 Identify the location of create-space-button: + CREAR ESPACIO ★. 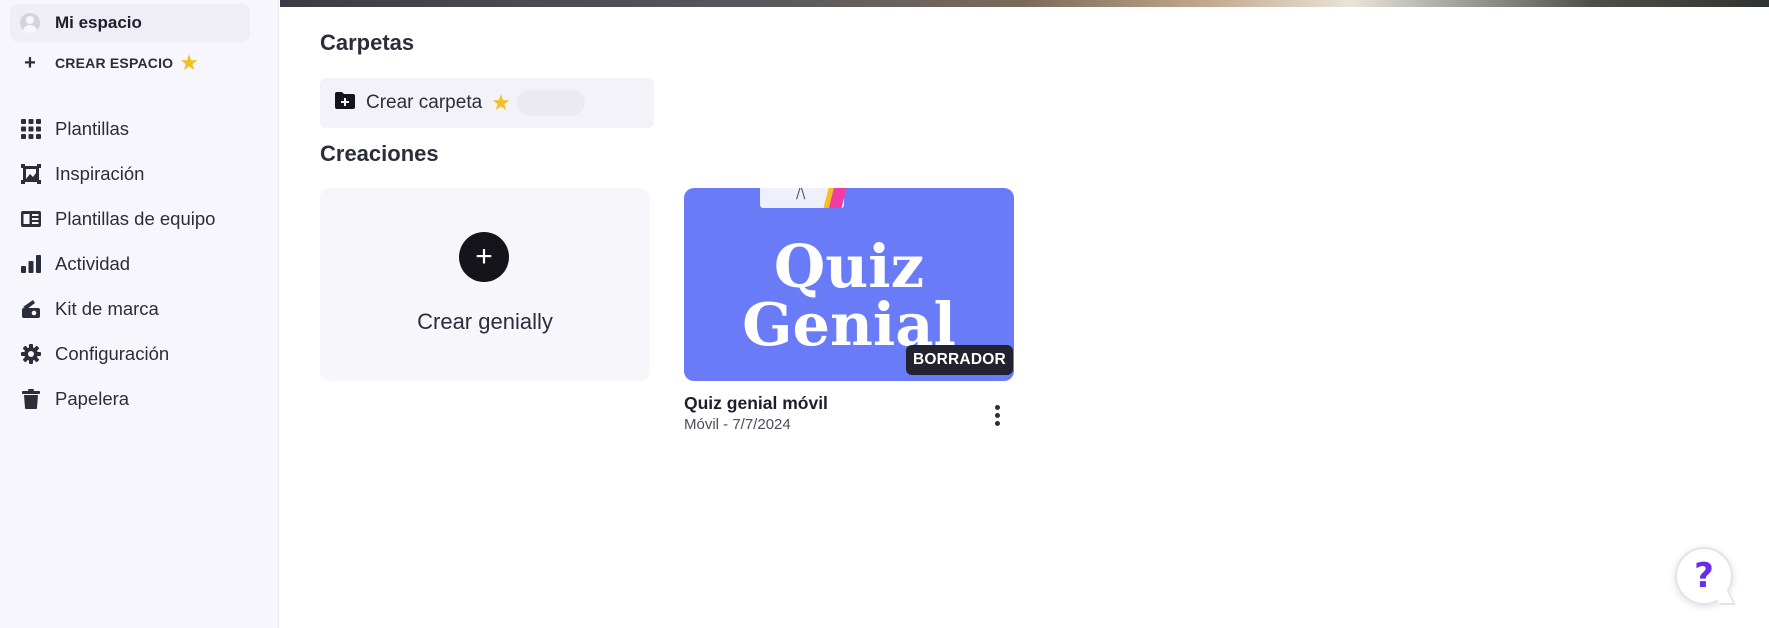
(109, 63).